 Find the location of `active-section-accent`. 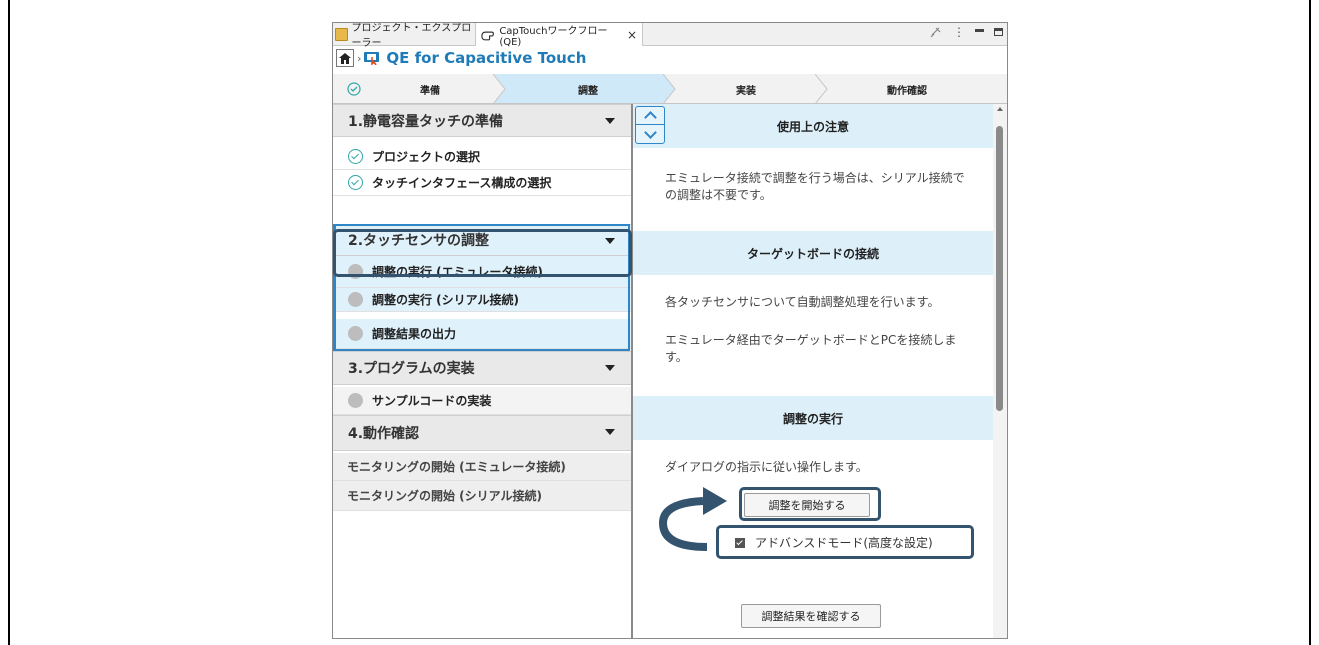

active-section-accent is located at coordinates (334, 287).